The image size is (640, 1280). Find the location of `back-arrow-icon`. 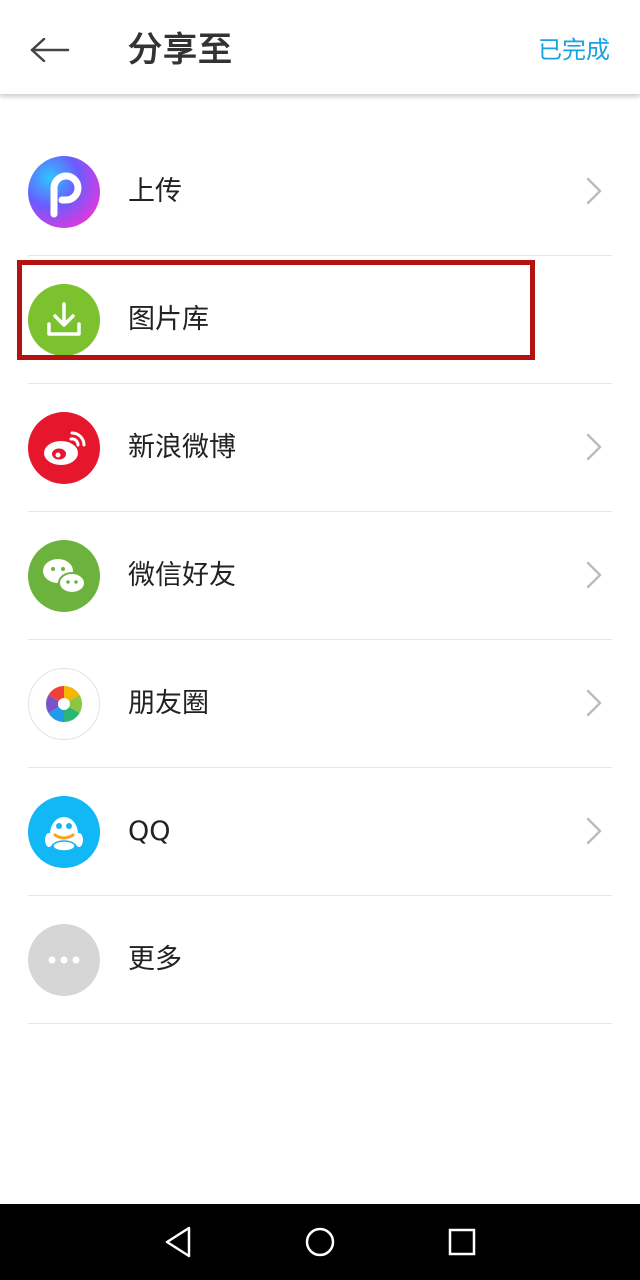

back-arrow-icon is located at coordinates (50, 50).